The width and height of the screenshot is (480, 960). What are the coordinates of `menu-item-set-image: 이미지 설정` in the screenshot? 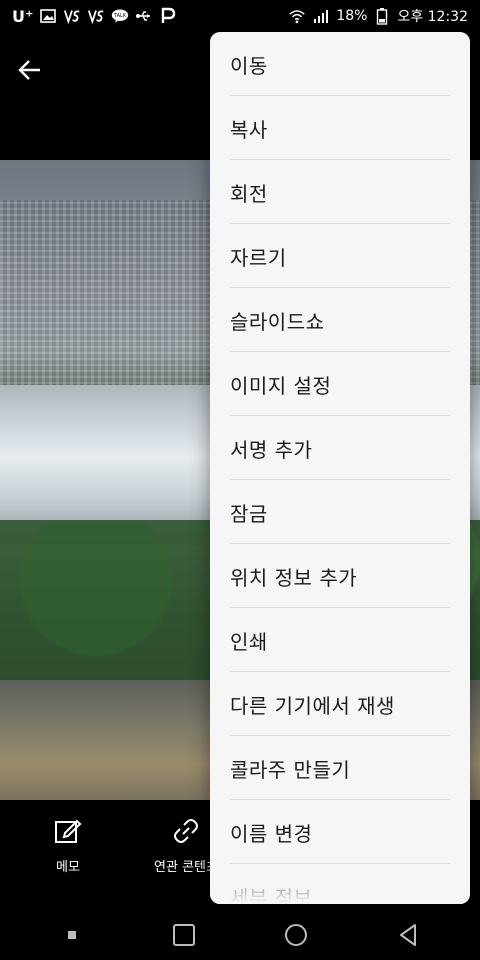 It's located at (340, 384).